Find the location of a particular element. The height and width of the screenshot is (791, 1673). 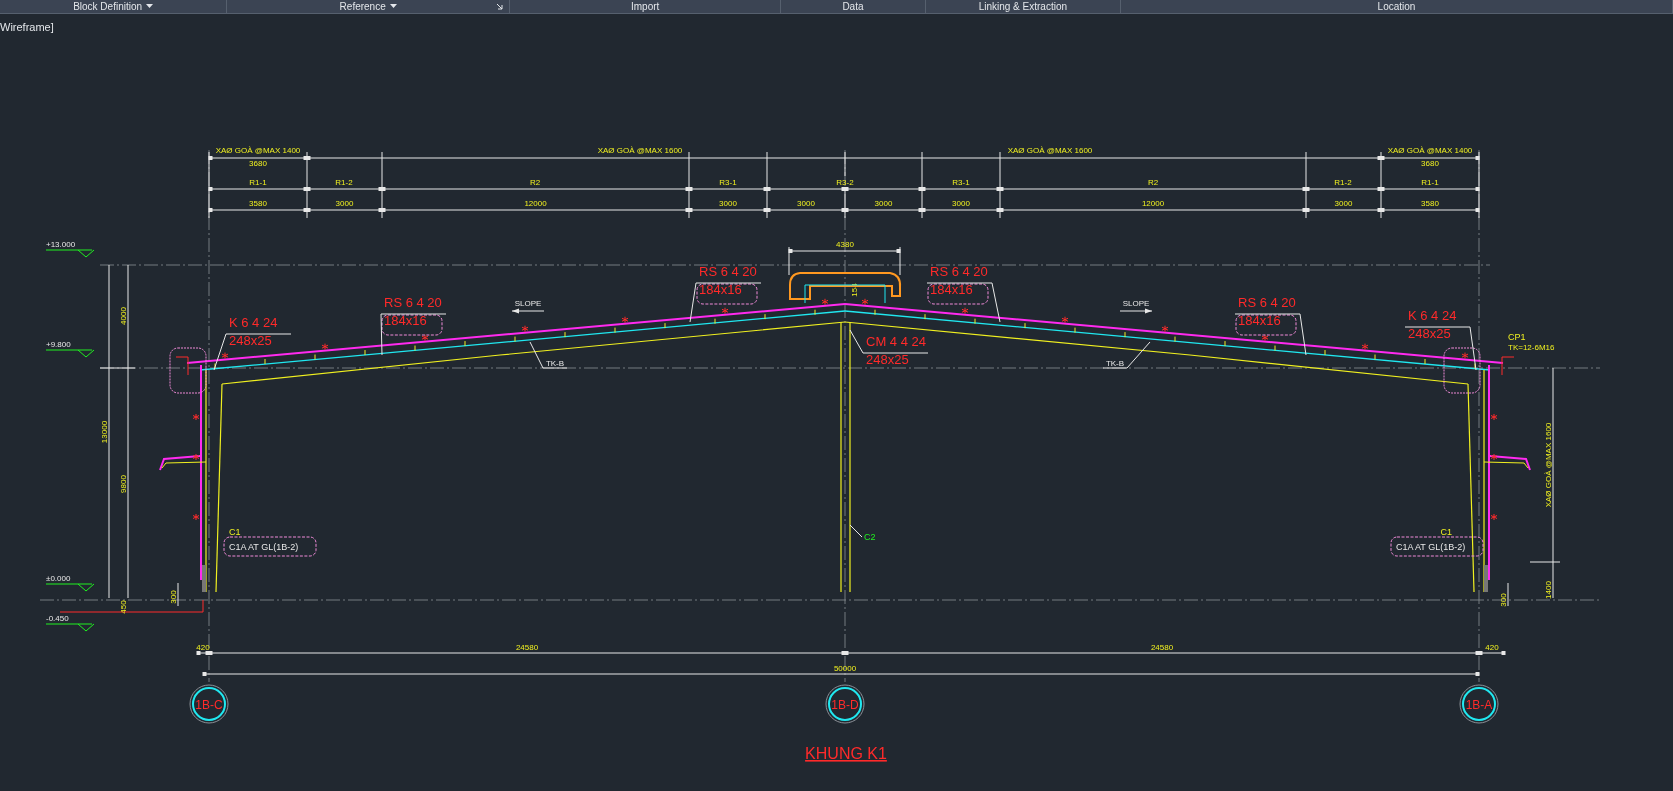

launcher-icon is located at coordinates (500, 6).